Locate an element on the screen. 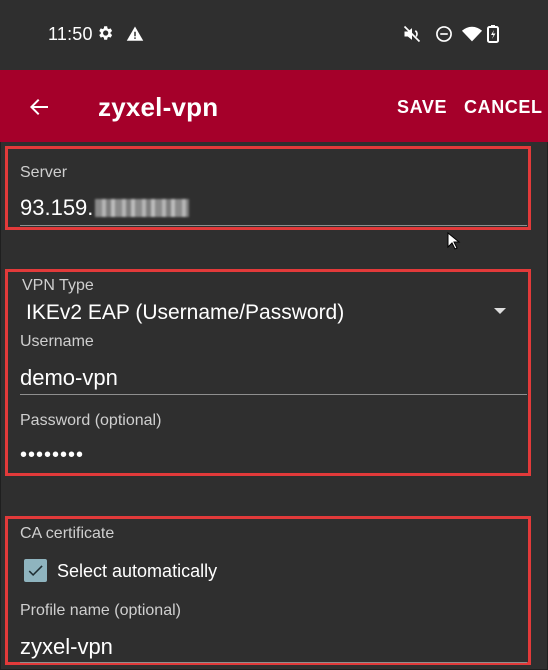  select-automatically-label: Select automatically is located at coordinates (137, 571).